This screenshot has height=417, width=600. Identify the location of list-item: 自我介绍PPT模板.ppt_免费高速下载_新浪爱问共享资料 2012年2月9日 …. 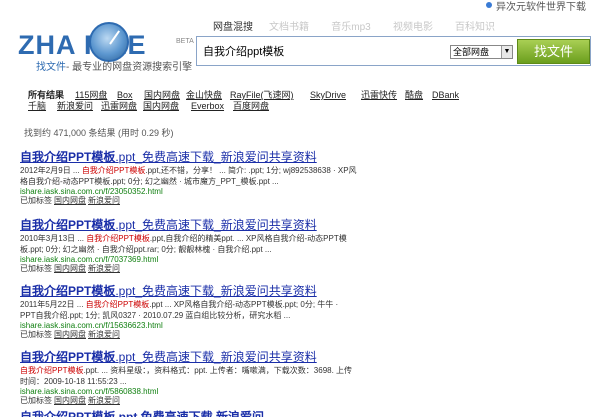
(195, 177).